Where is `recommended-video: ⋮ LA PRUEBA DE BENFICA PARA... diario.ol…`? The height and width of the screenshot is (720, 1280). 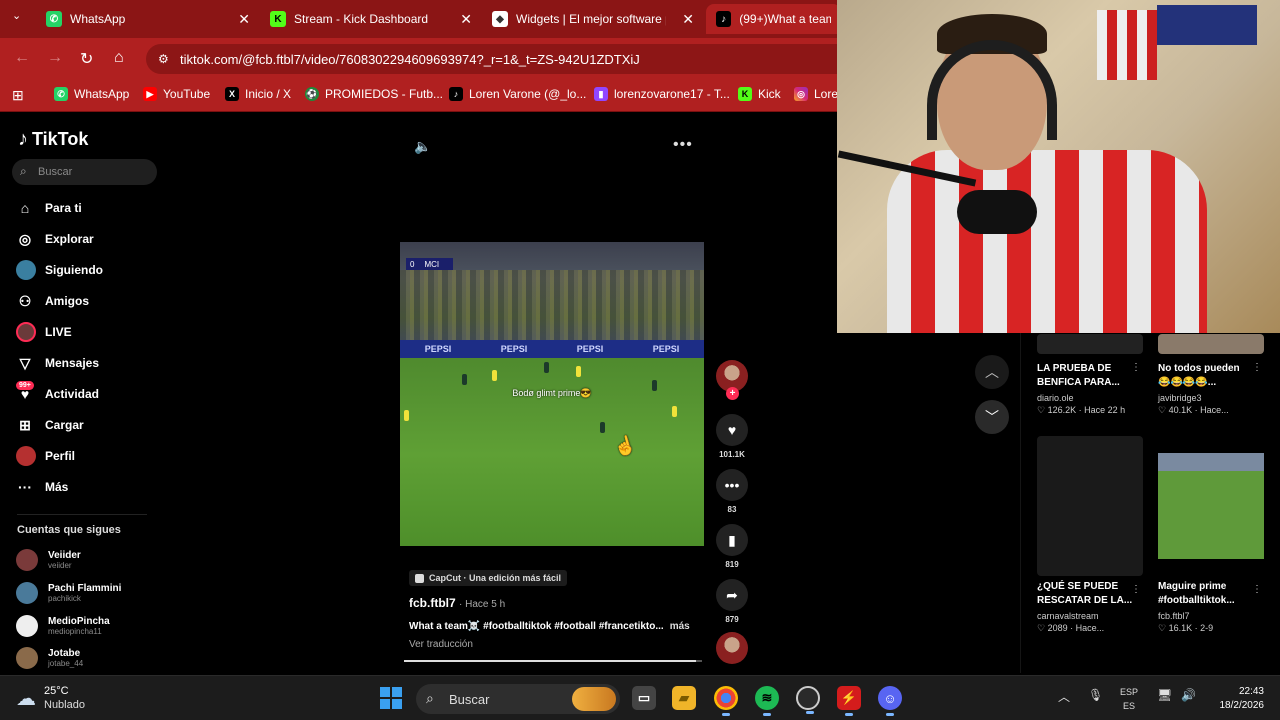
recommended-video: ⋮ LA PRUEBA DE BENFICA PARA... diario.ol… is located at coordinates (1090, 375).